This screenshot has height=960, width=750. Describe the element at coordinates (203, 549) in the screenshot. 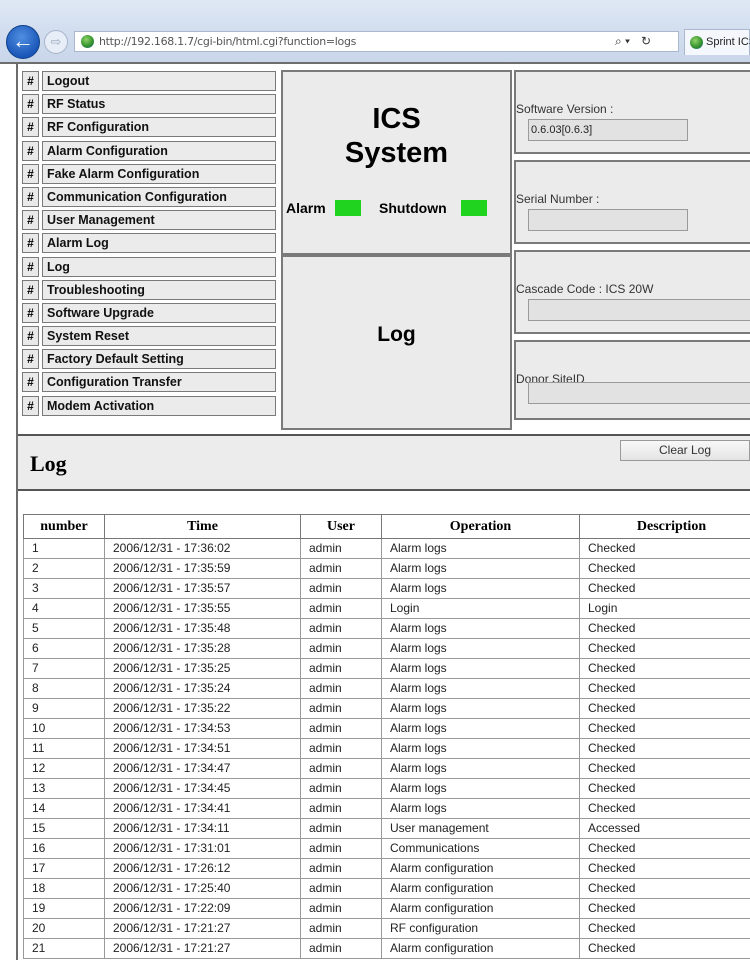

I see `cell-time: 2006/12/31 - 17:36:02` at that location.